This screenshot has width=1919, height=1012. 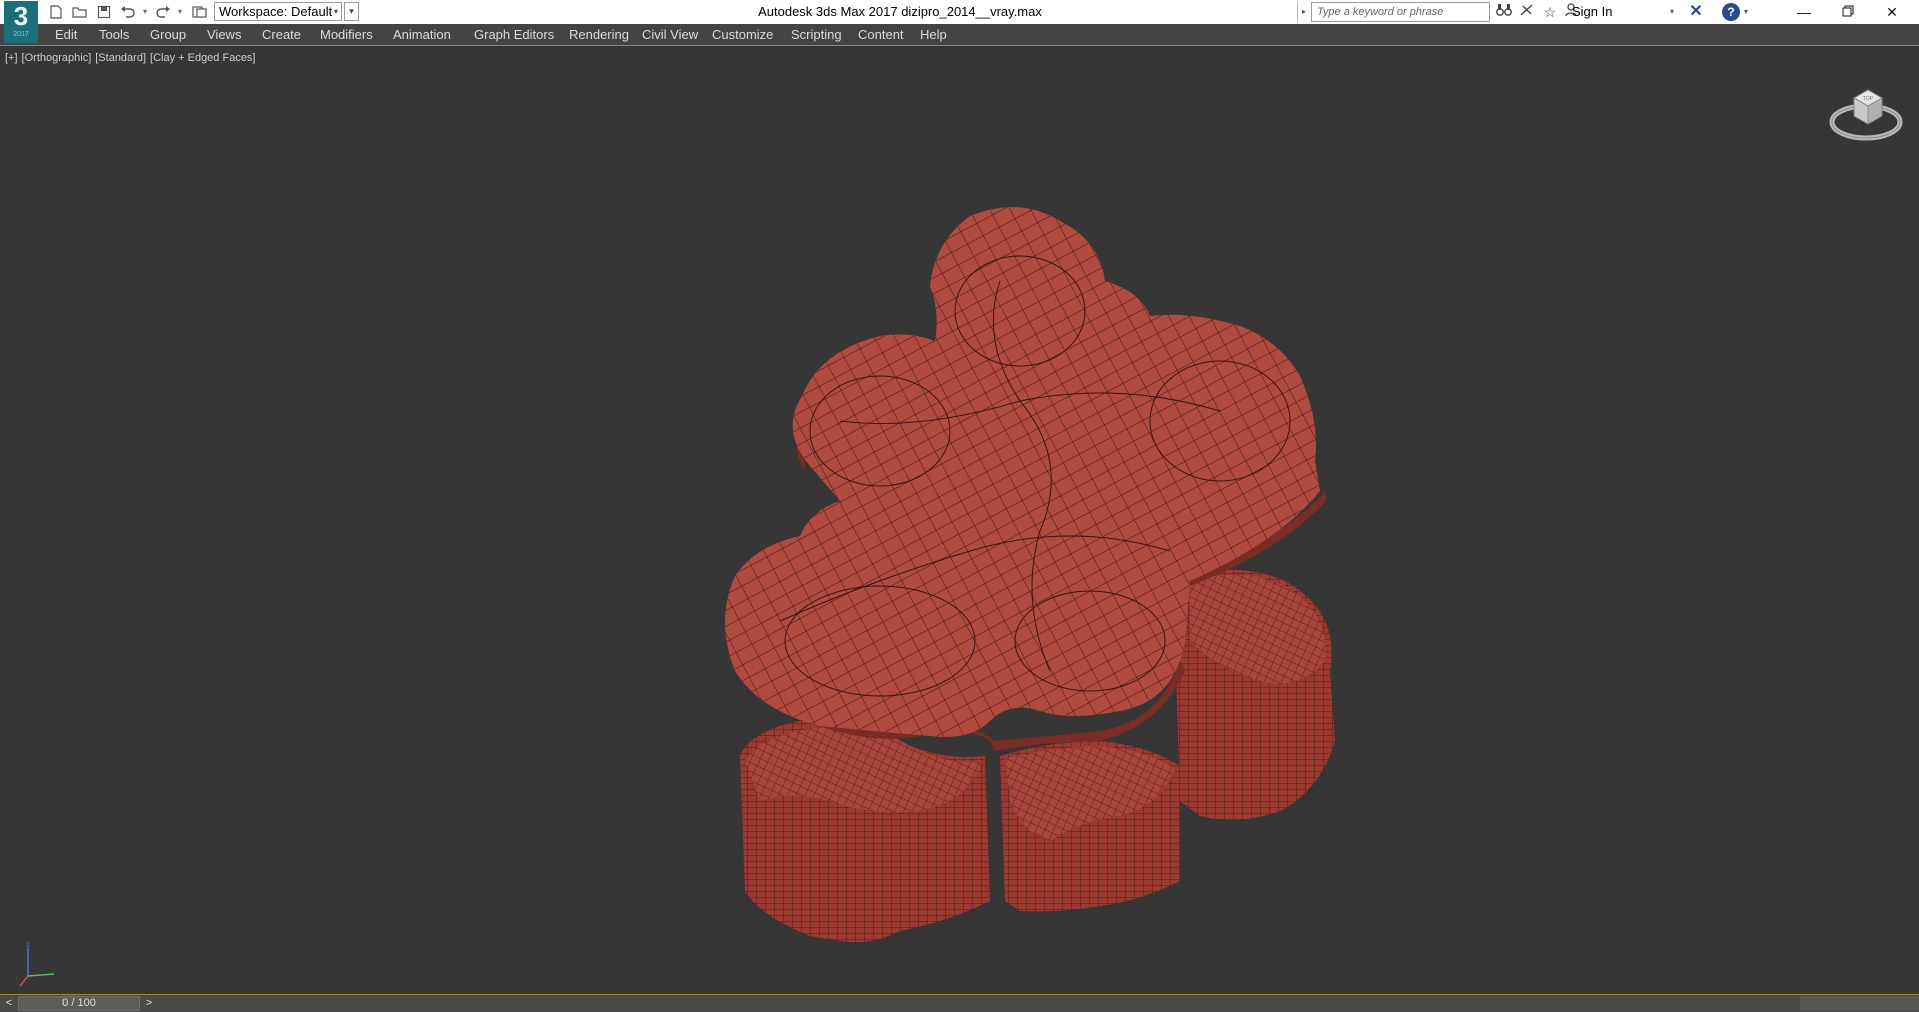 I want to click on menu-help: Help, so click(x=933, y=34).